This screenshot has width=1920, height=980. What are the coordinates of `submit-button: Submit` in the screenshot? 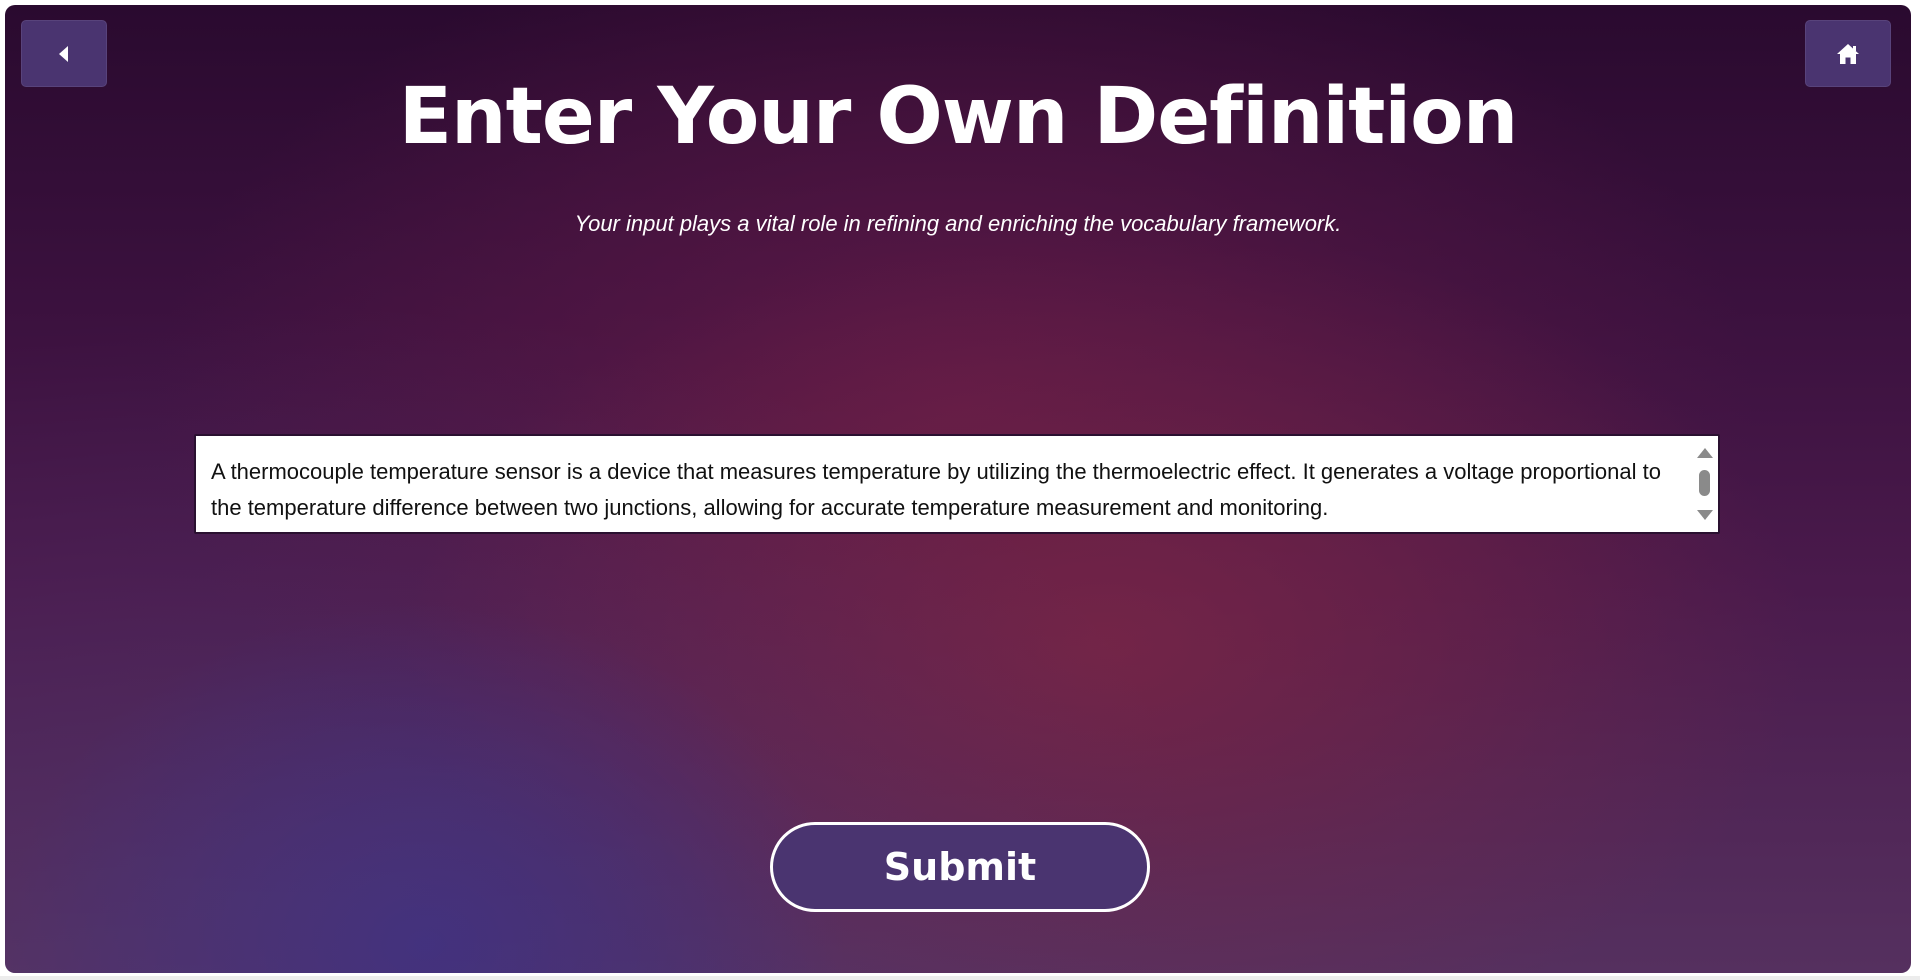 It's located at (960, 867).